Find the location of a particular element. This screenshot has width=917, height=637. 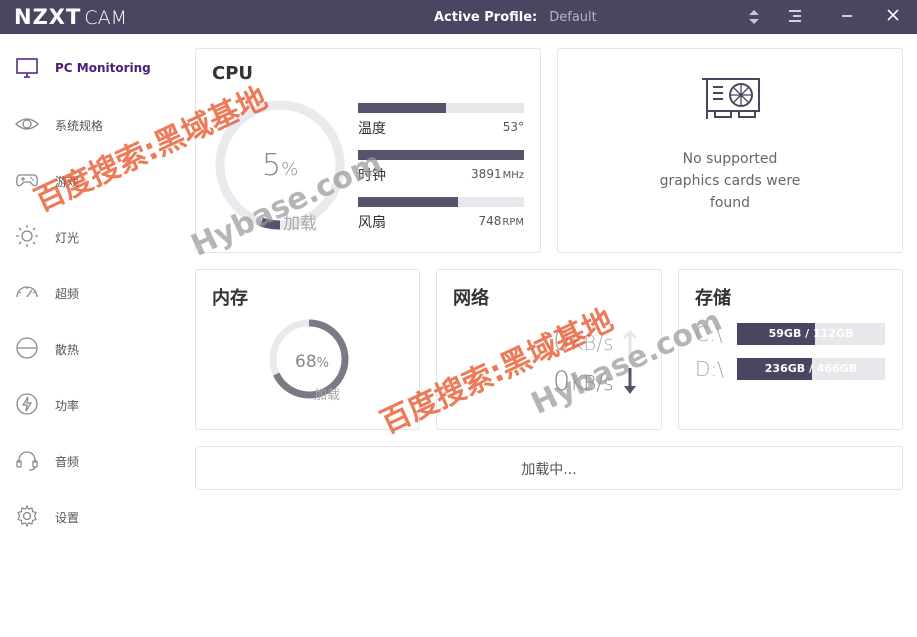

drive-c-bar: 59GB / 112GB is located at coordinates (811, 334).